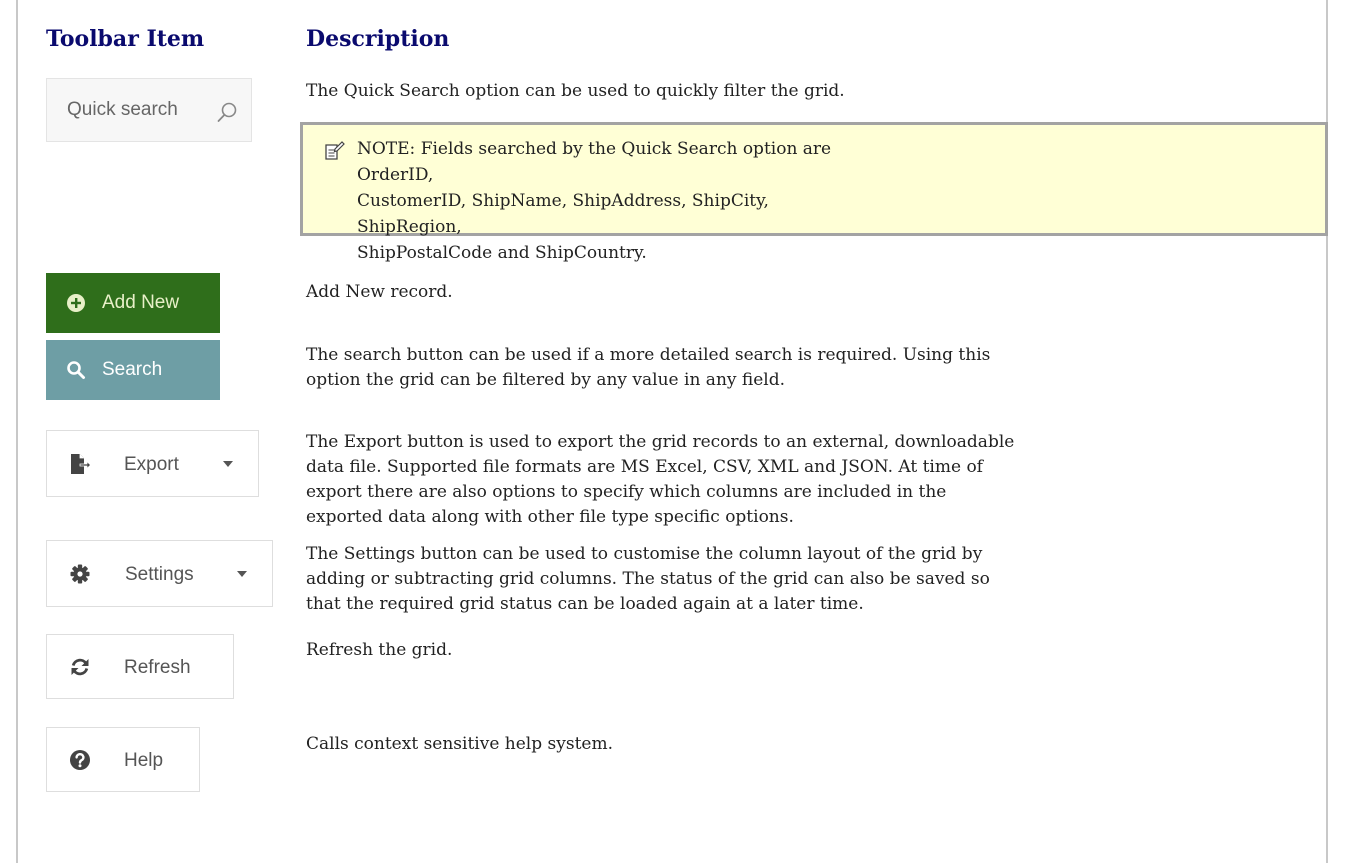 This screenshot has width=1345, height=863. I want to click on search-label: Search, so click(132, 369).